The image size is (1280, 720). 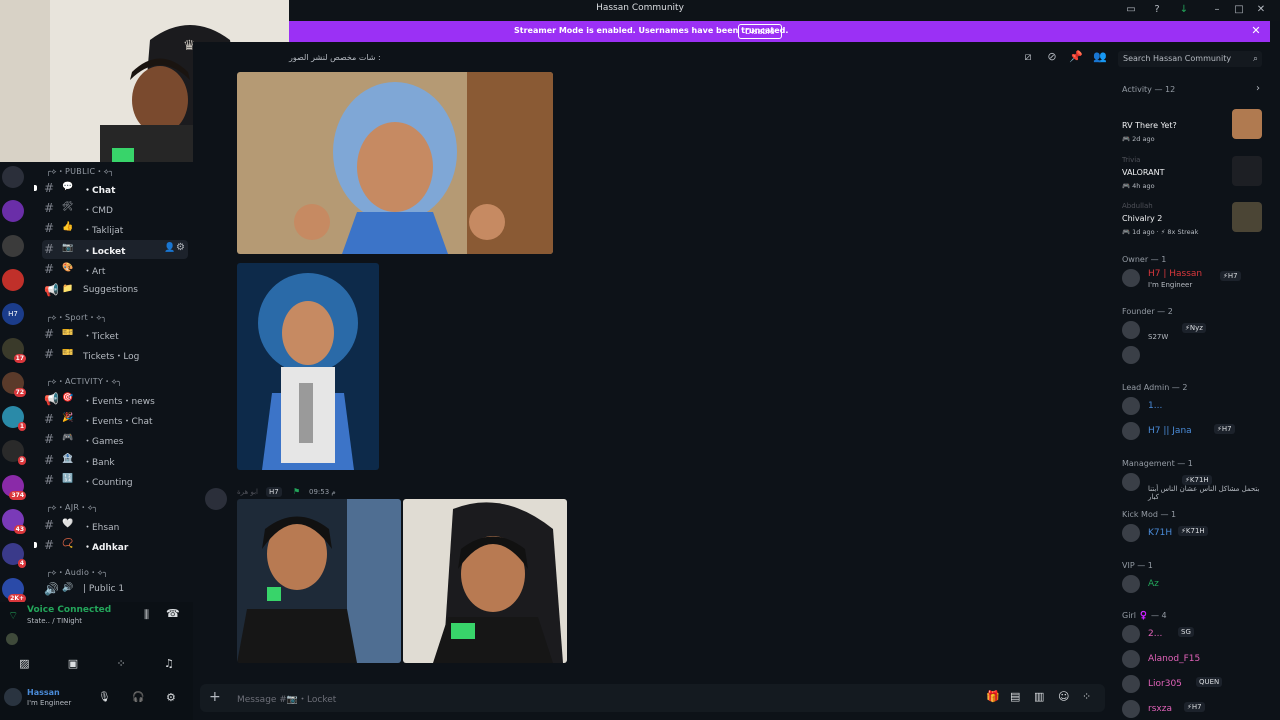 I want to click on member-item: H7 | Hassan ⚡H7 I'm Engineer, so click(x=1197, y=278).